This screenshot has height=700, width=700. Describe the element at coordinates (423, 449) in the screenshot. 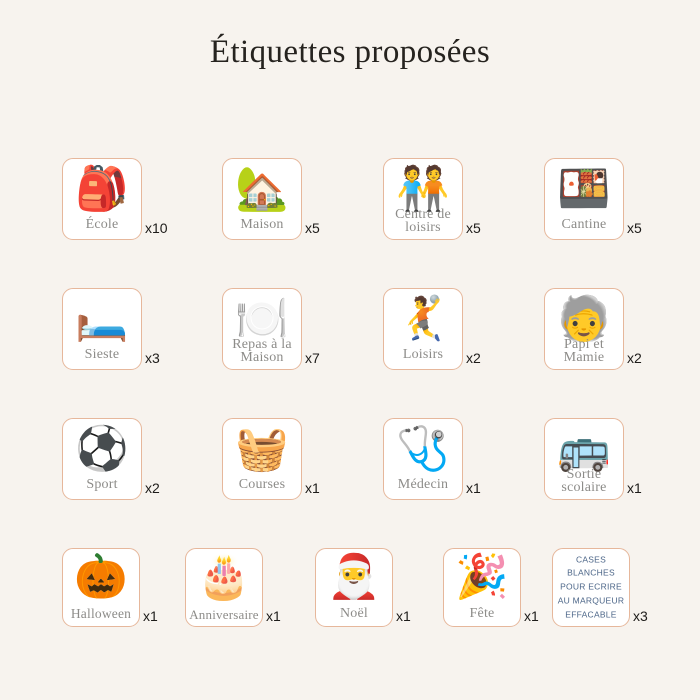

I see `doctor-kit-stethoscope-icon: 🩺` at that location.